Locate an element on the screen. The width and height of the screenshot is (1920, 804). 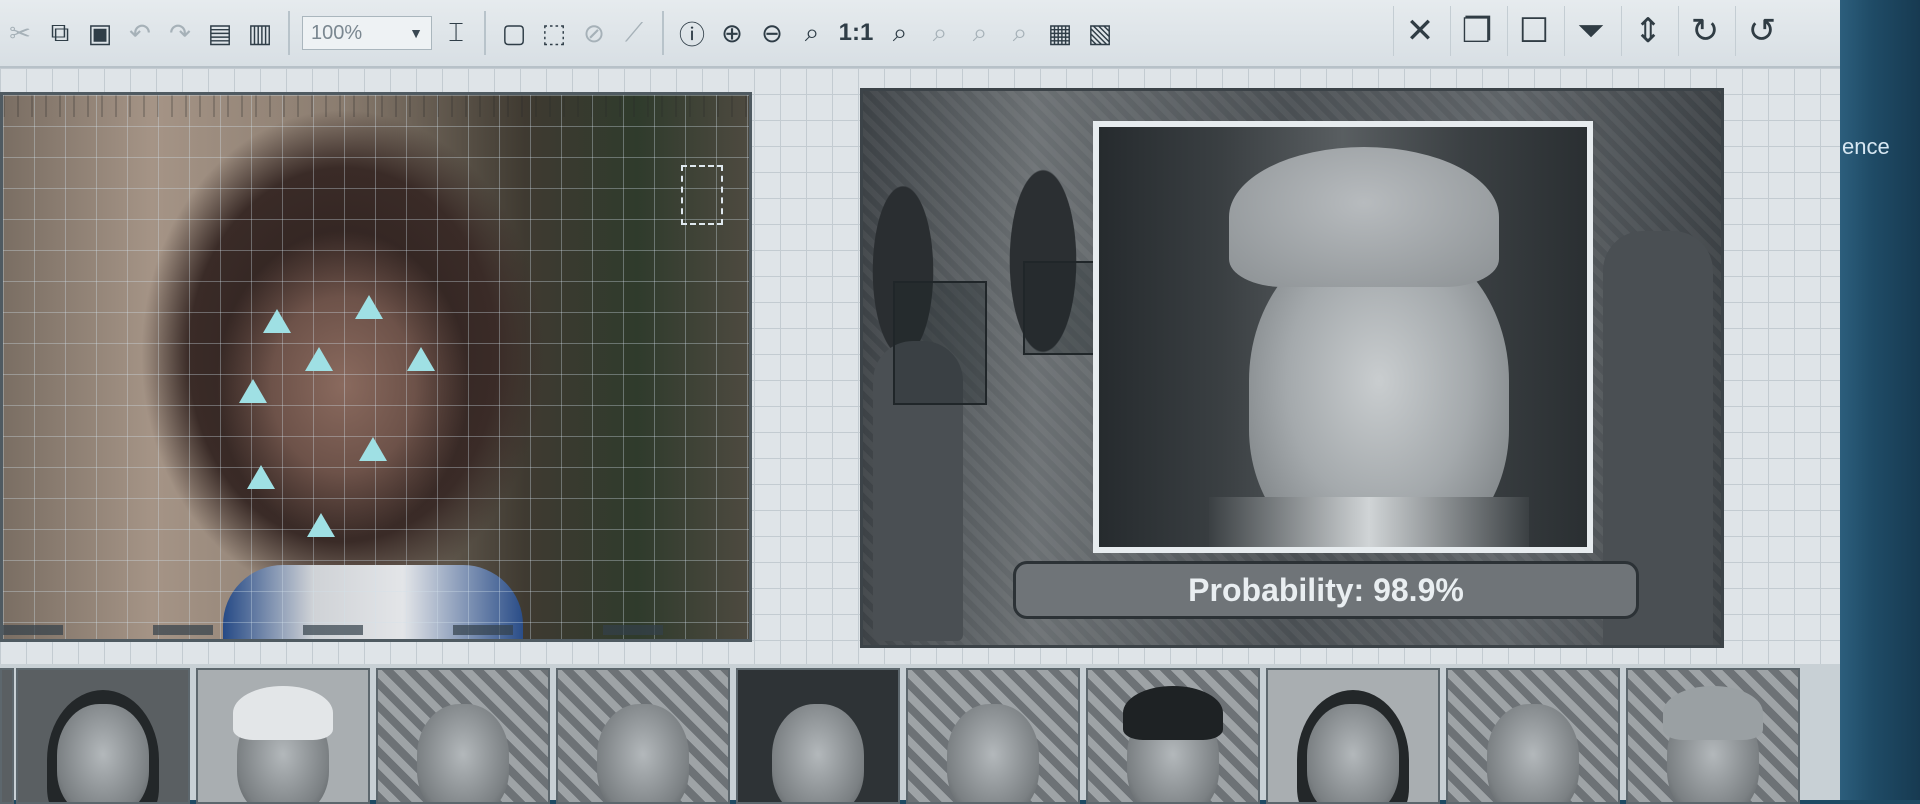
rotate-right-icon: ↻ is located at coordinates (1704, 31).